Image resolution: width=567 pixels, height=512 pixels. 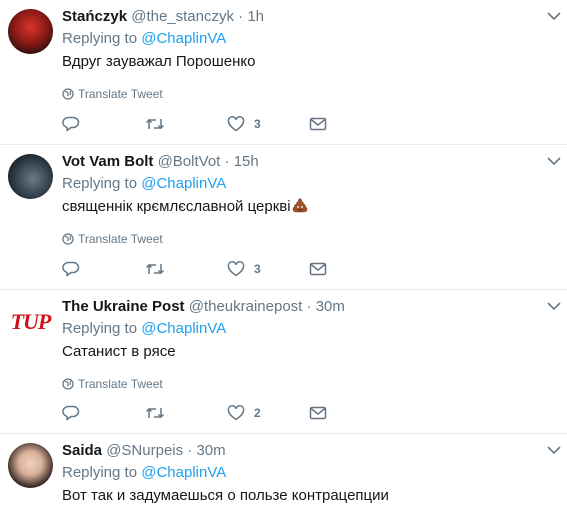 I want to click on user-fullname: Vot Vam Bolt, so click(x=107, y=161).